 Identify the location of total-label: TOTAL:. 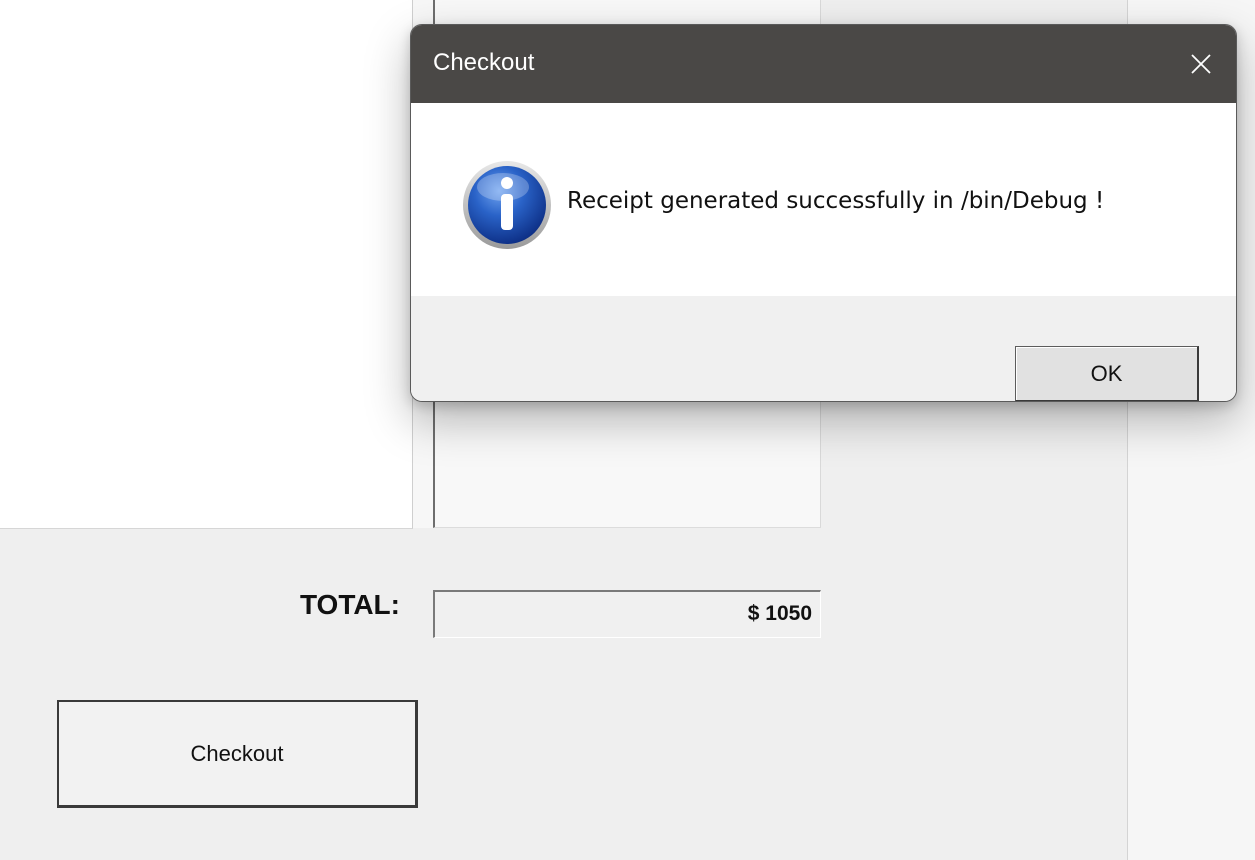
(349, 604).